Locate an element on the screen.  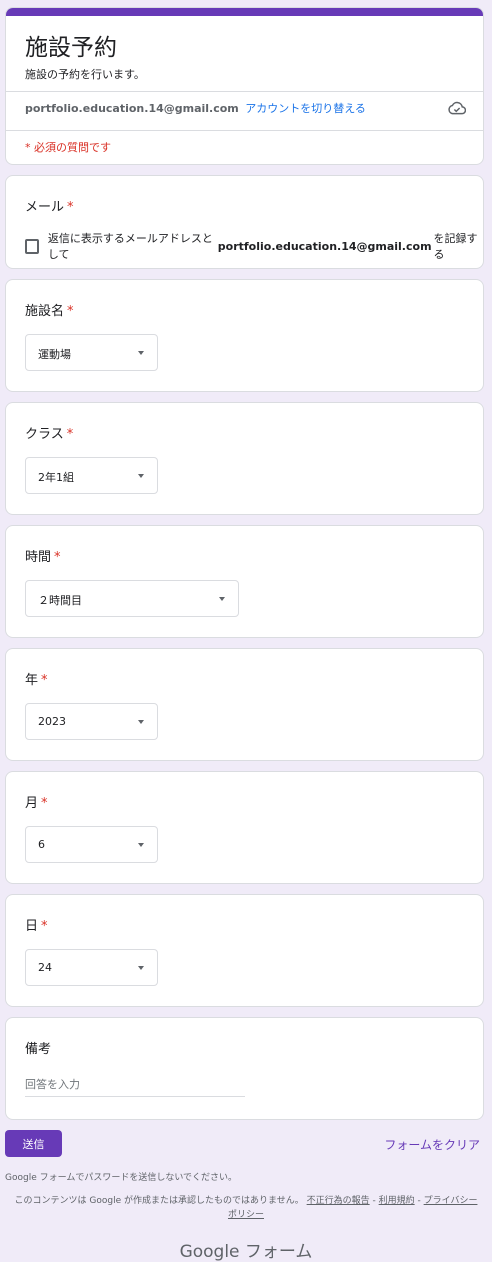
accent-bar is located at coordinates (244, 12).